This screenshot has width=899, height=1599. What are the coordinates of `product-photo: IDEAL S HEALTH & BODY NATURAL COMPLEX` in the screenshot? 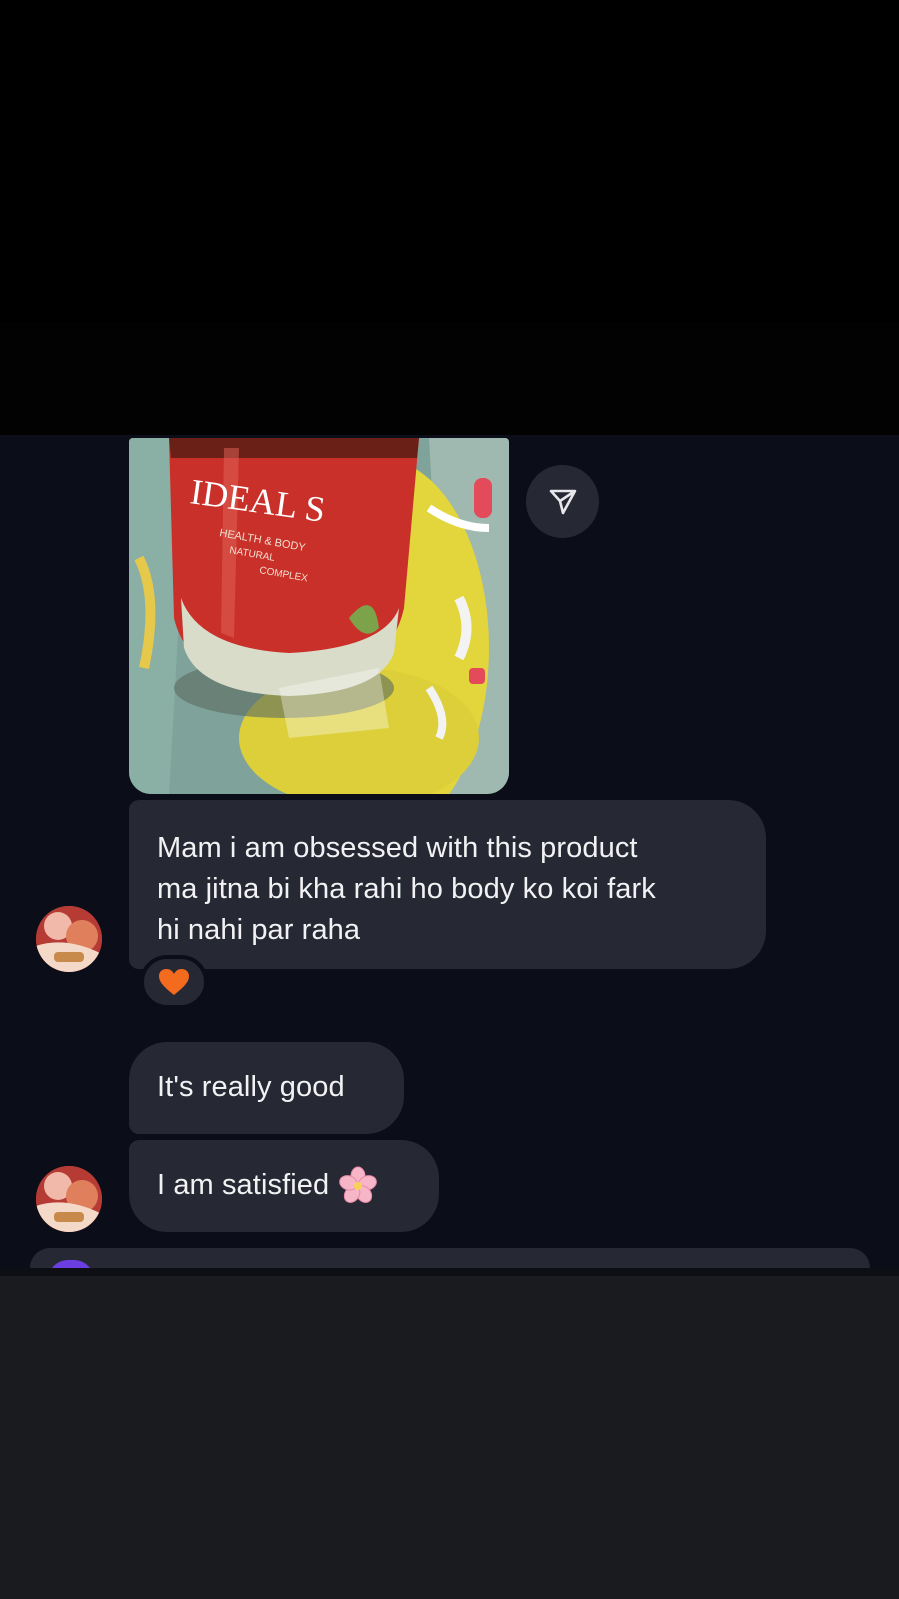 It's located at (319, 616).